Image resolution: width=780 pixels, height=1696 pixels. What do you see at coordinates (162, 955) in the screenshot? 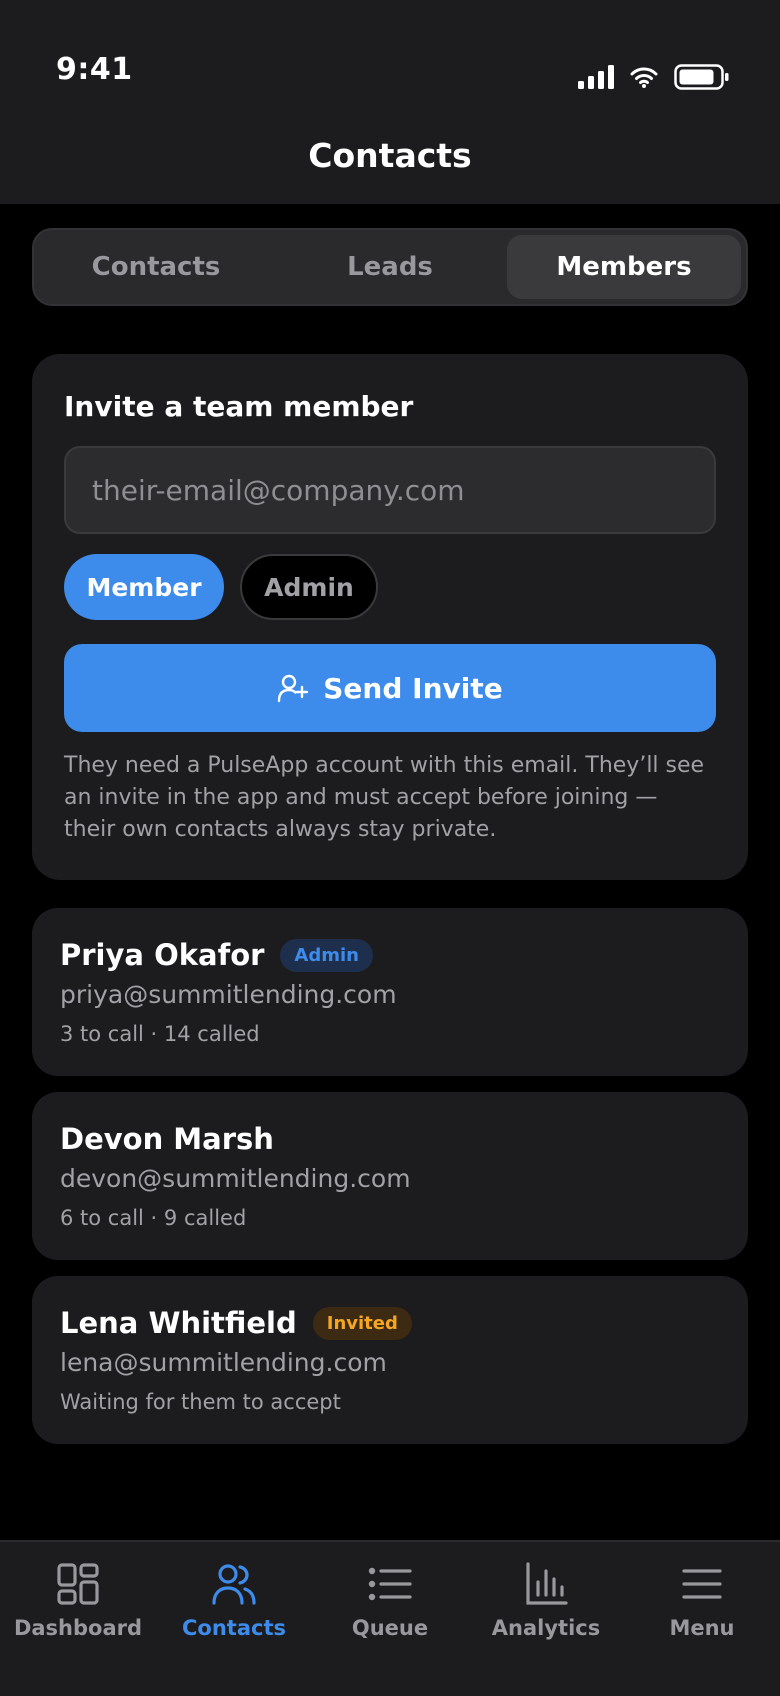
I see `member-name: Priya Okafor` at bounding box center [162, 955].